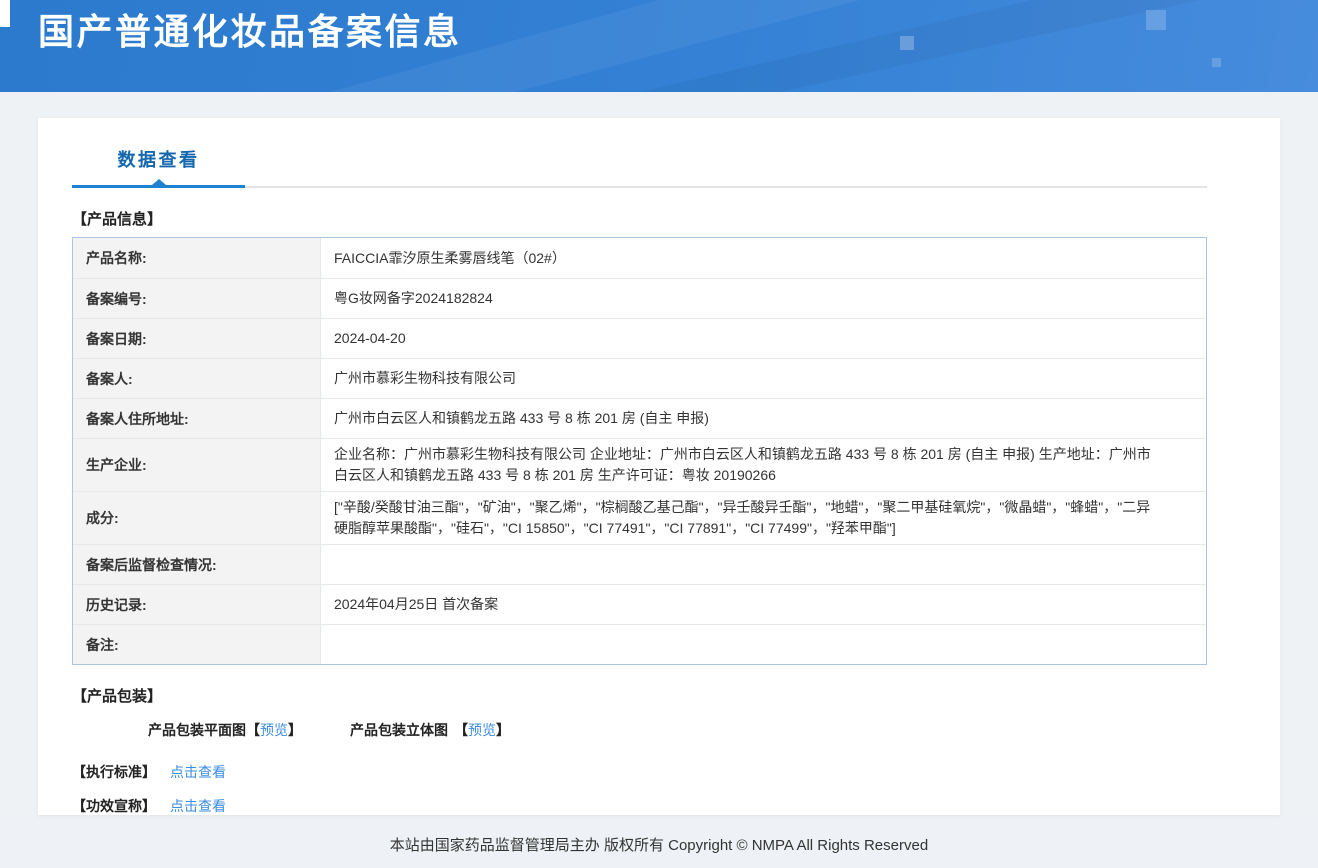 This screenshot has height=868, width=1318. I want to click on table-row: 备案人: 广州市慕彩生物科技有限公司, so click(639, 378).